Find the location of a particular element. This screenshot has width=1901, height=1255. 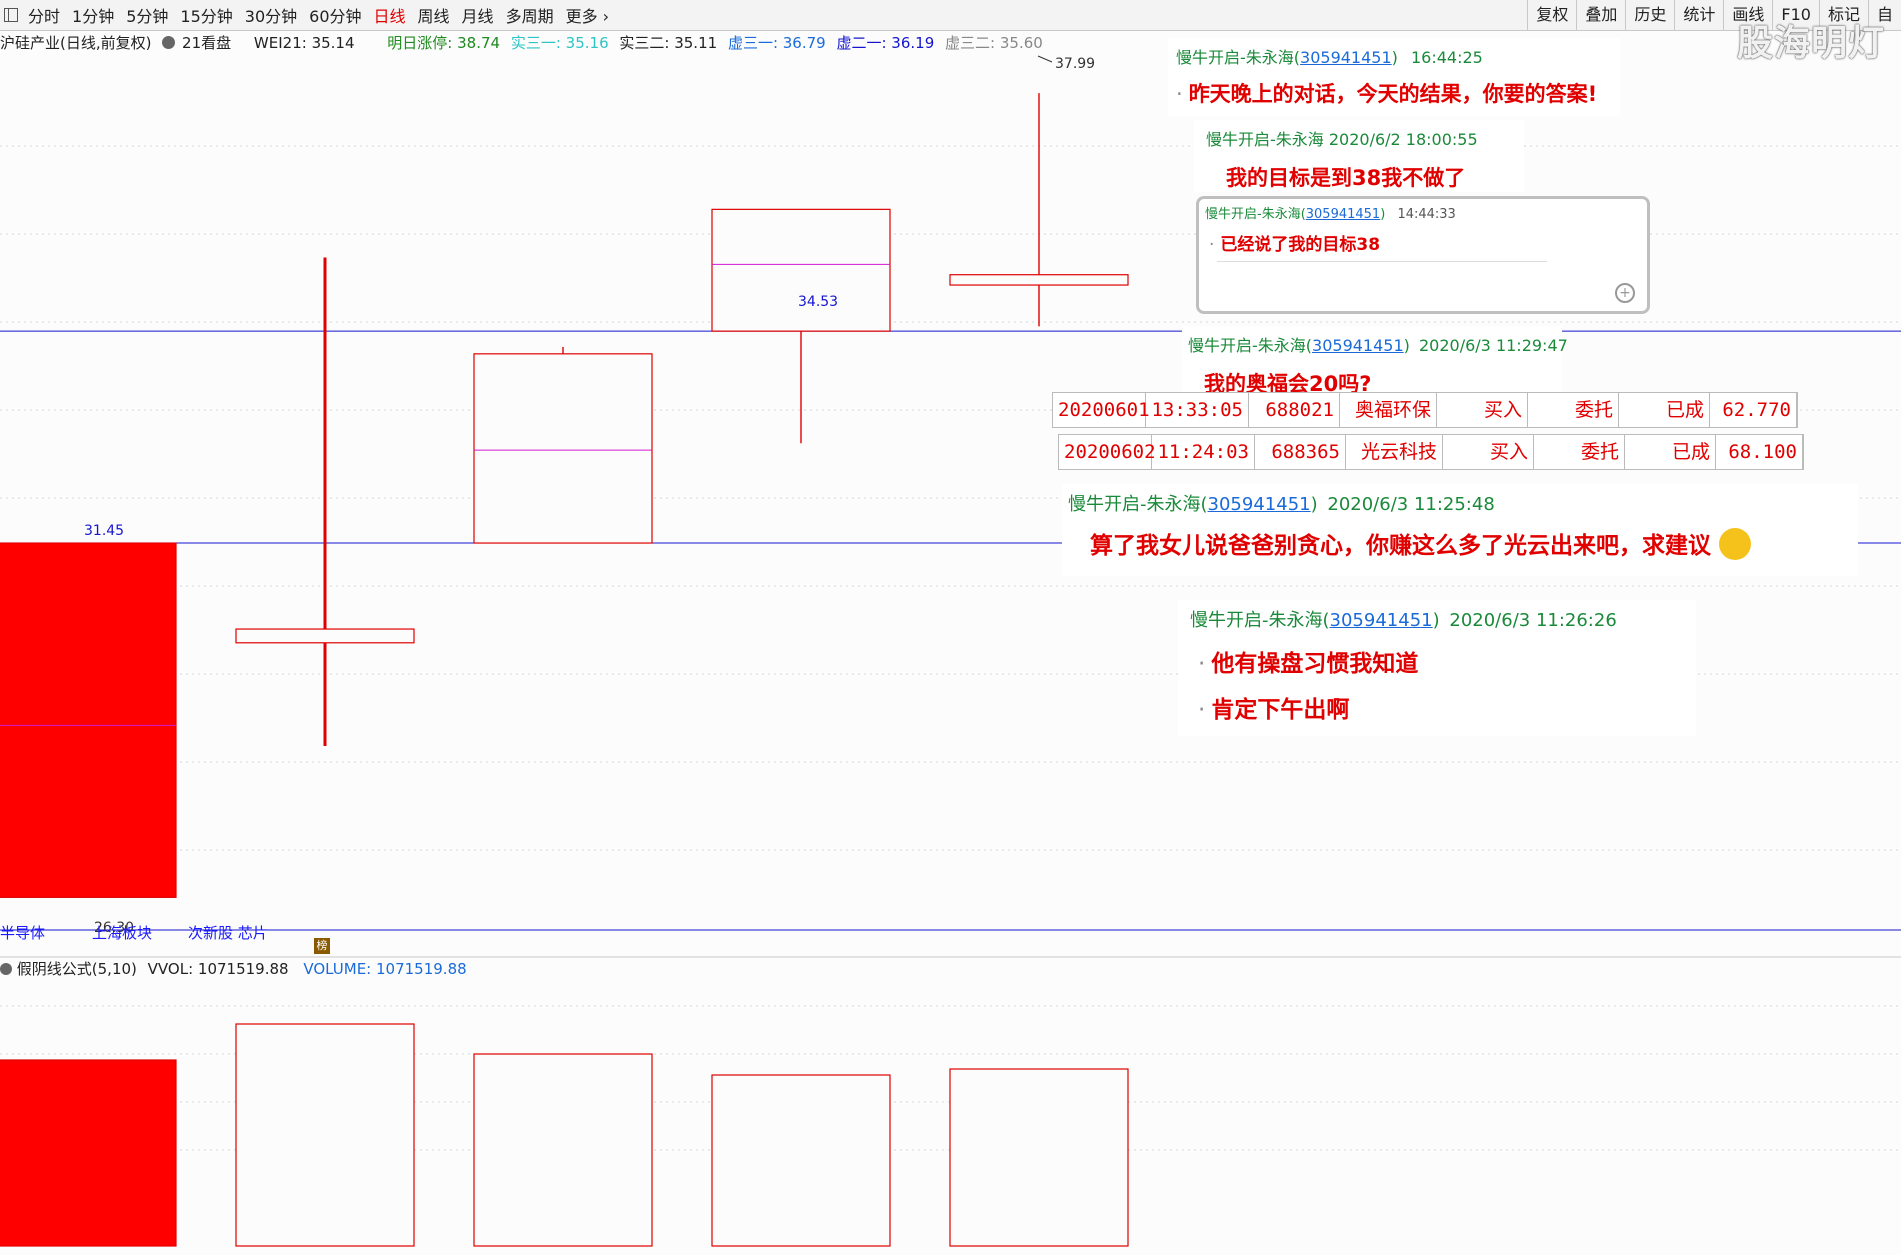

volume-value: VOLUME: 1071519.88 is located at coordinates (385, 969).